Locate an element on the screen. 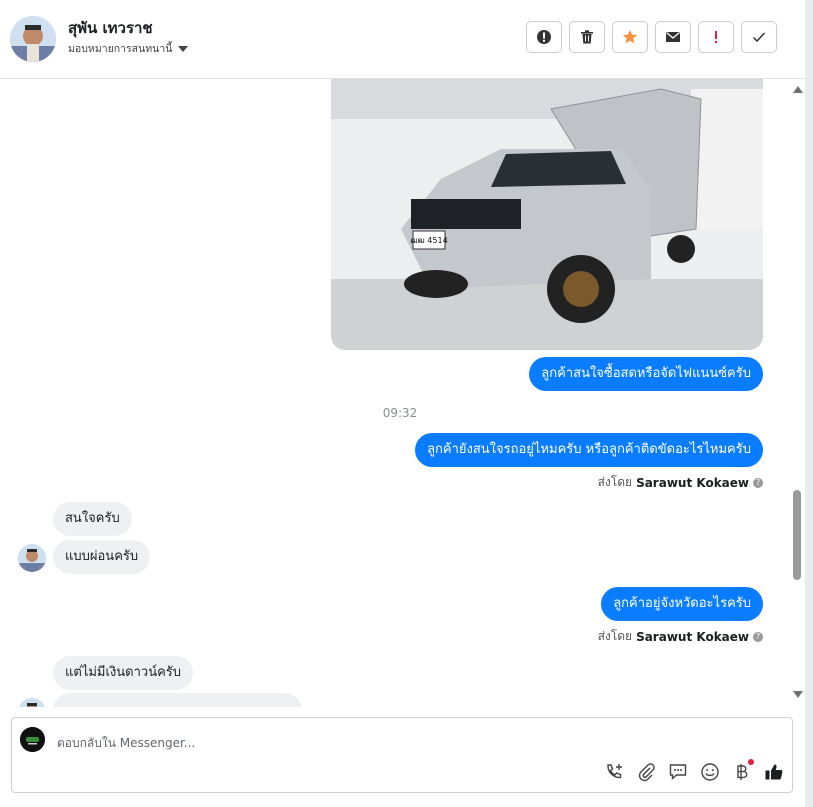 This screenshot has height=807, width=813. emoji-icon is located at coordinates (710, 772).